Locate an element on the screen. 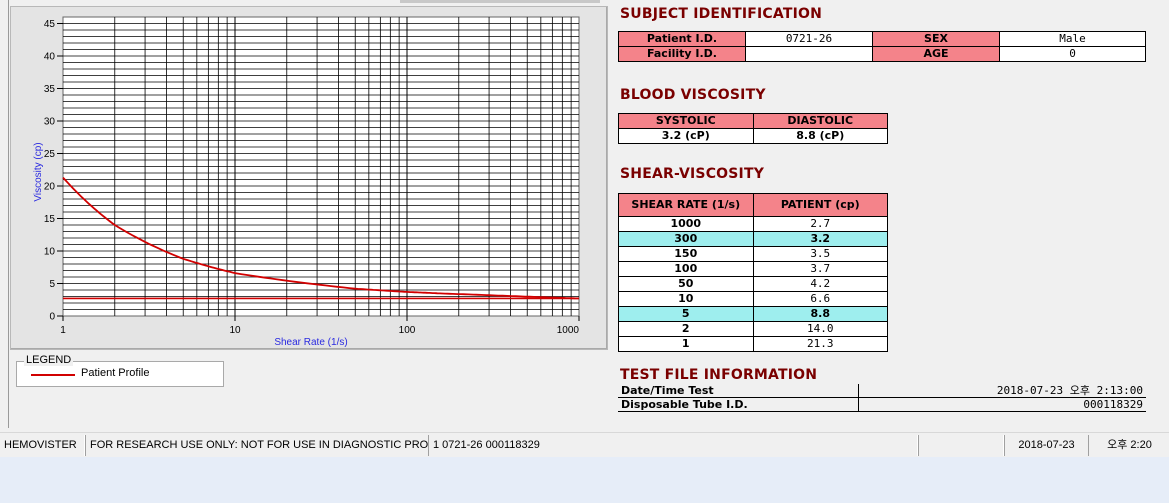 The height and width of the screenshot is (503, 1169). datetime-value: 2018-07-23 오후 2:13:00 is located at coordinates (1002, 391).